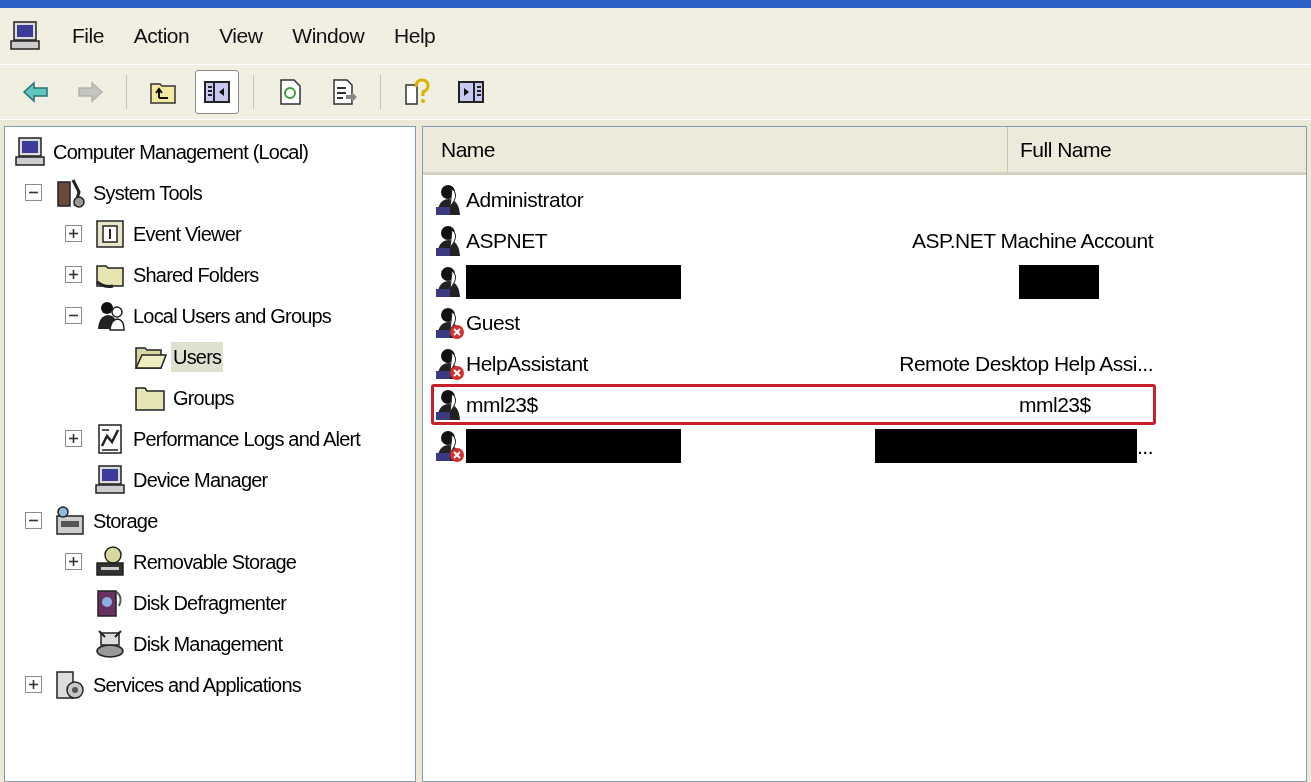  Describe the element at coordinates (187, 233) in the screenshot. I see `tree-item: Event Viewer` at that location.